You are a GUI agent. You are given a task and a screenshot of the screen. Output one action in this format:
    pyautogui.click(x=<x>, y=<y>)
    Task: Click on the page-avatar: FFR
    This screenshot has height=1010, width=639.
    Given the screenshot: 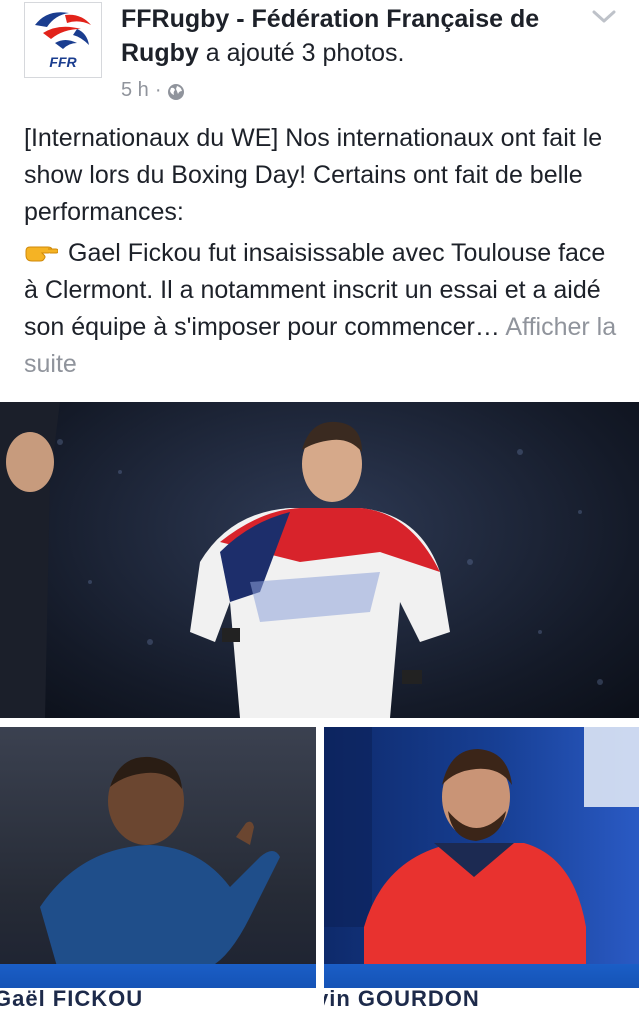 What is the action you would take?
    pyautogui.click(x=63, y=40)
    